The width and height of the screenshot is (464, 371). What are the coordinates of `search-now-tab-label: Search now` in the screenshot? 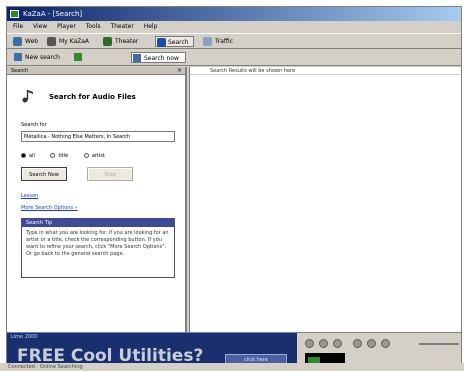 It's located at (161, 58).